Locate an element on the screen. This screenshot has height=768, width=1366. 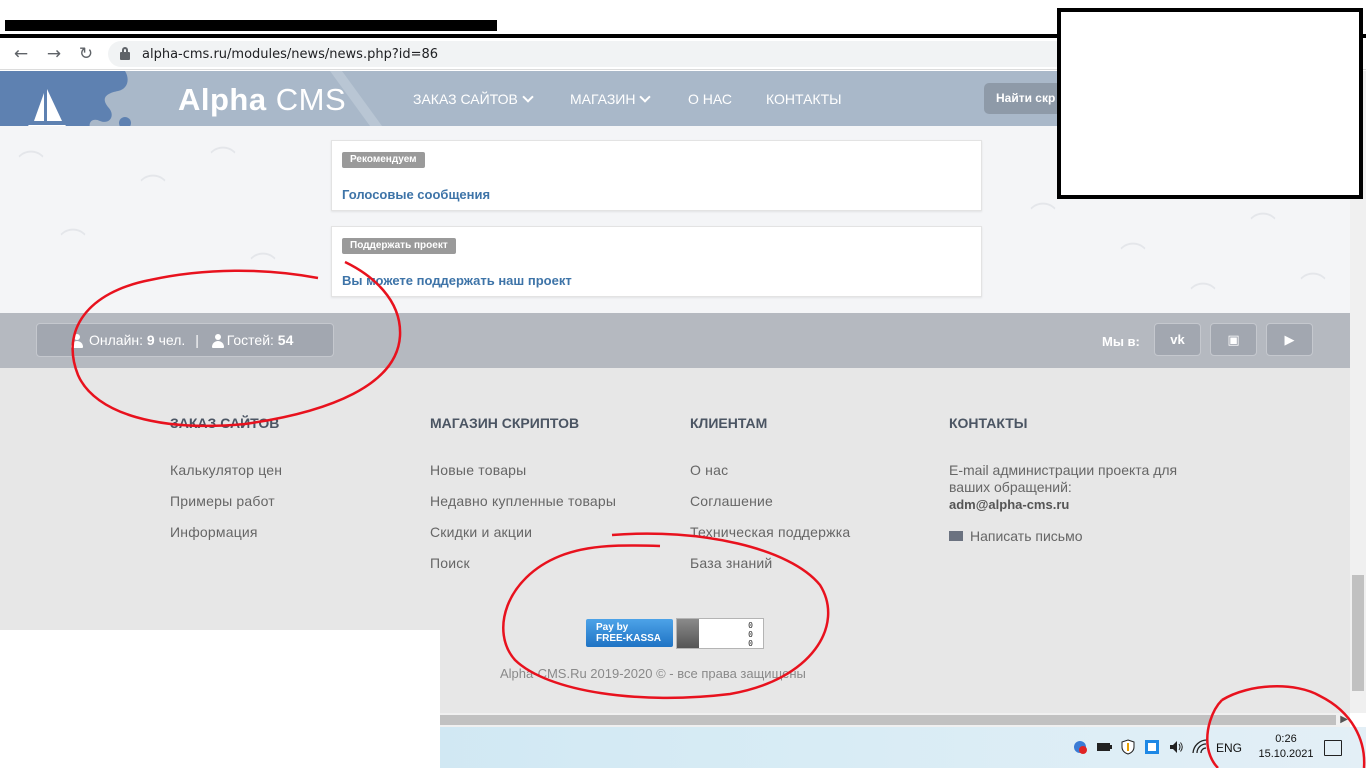
app-tray-icon is located at coordinates (1152, 747).